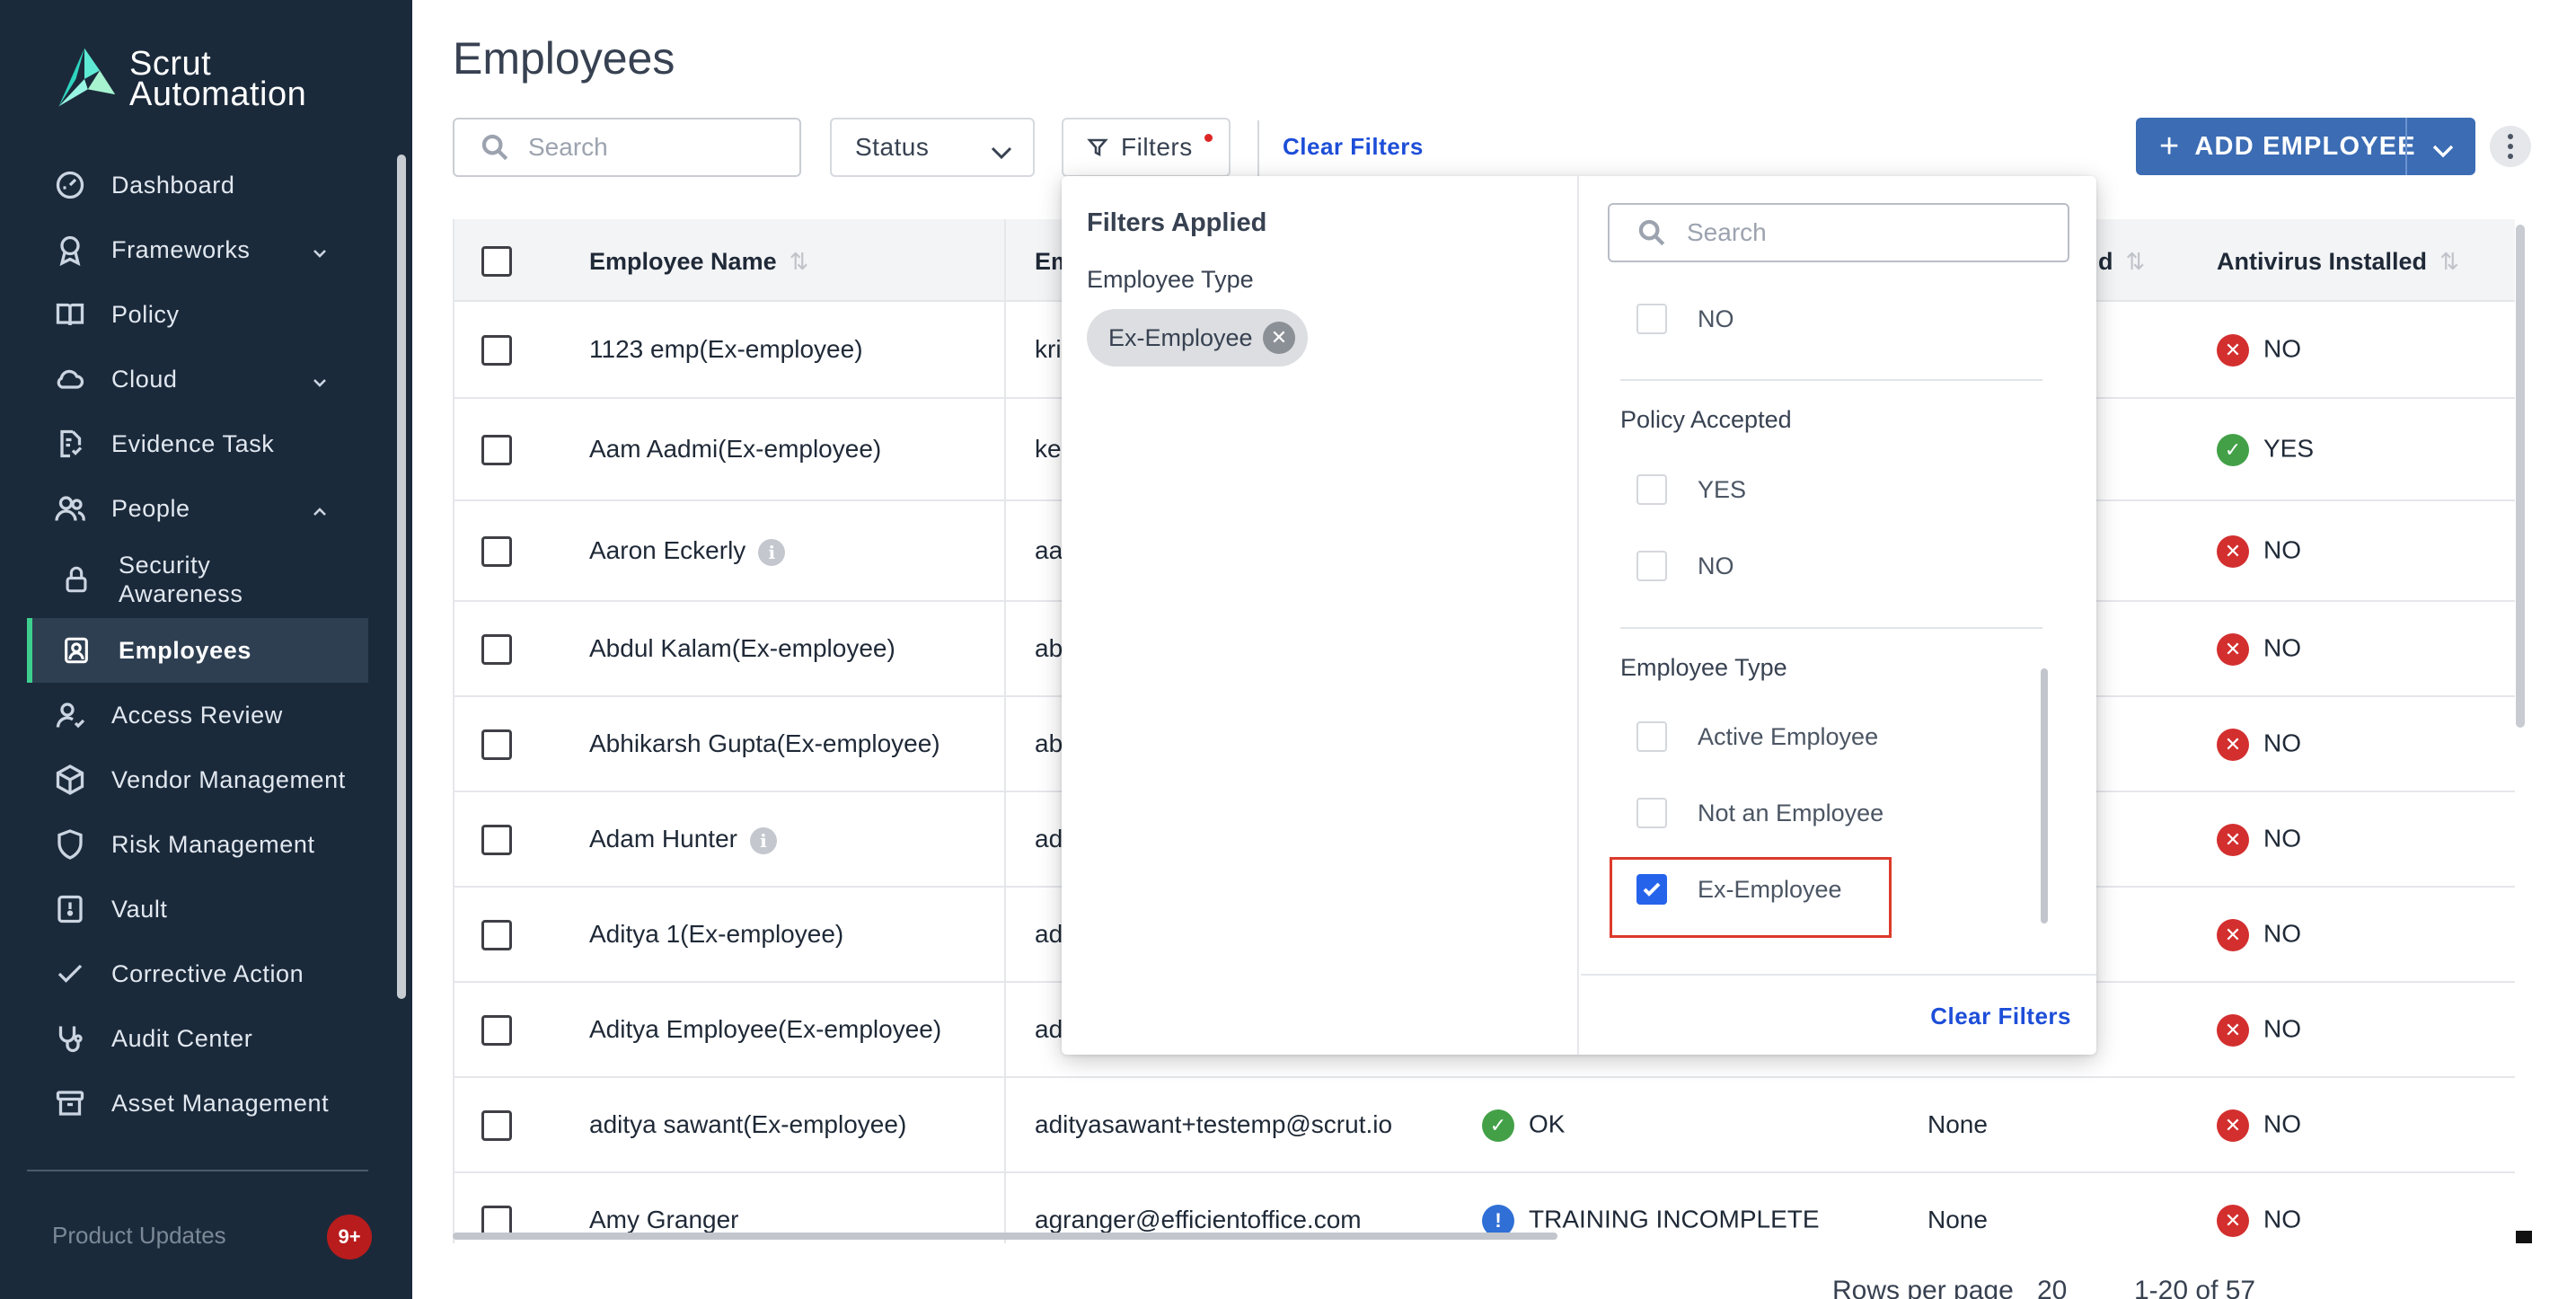 This screenshot has width=2576, height=1299. What do you see at coordinates (2052, 1288) in the screenshot?
I see `rows-per-page-select: 20` at bounding box center [2052, 1288].